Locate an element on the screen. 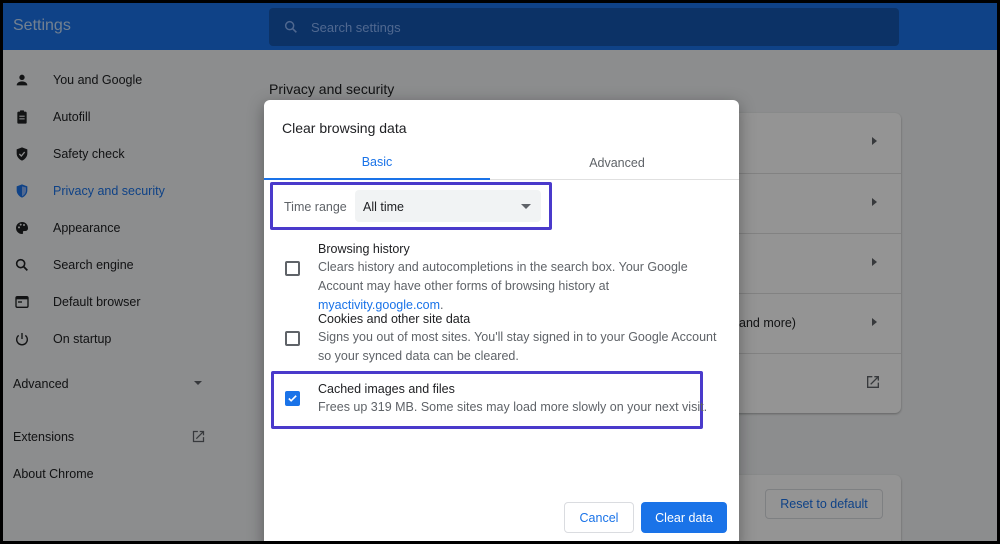 The width and height of the screenshot is (1000, 544). option-title: Cookies and other site data is located at coordinates (394, 319).